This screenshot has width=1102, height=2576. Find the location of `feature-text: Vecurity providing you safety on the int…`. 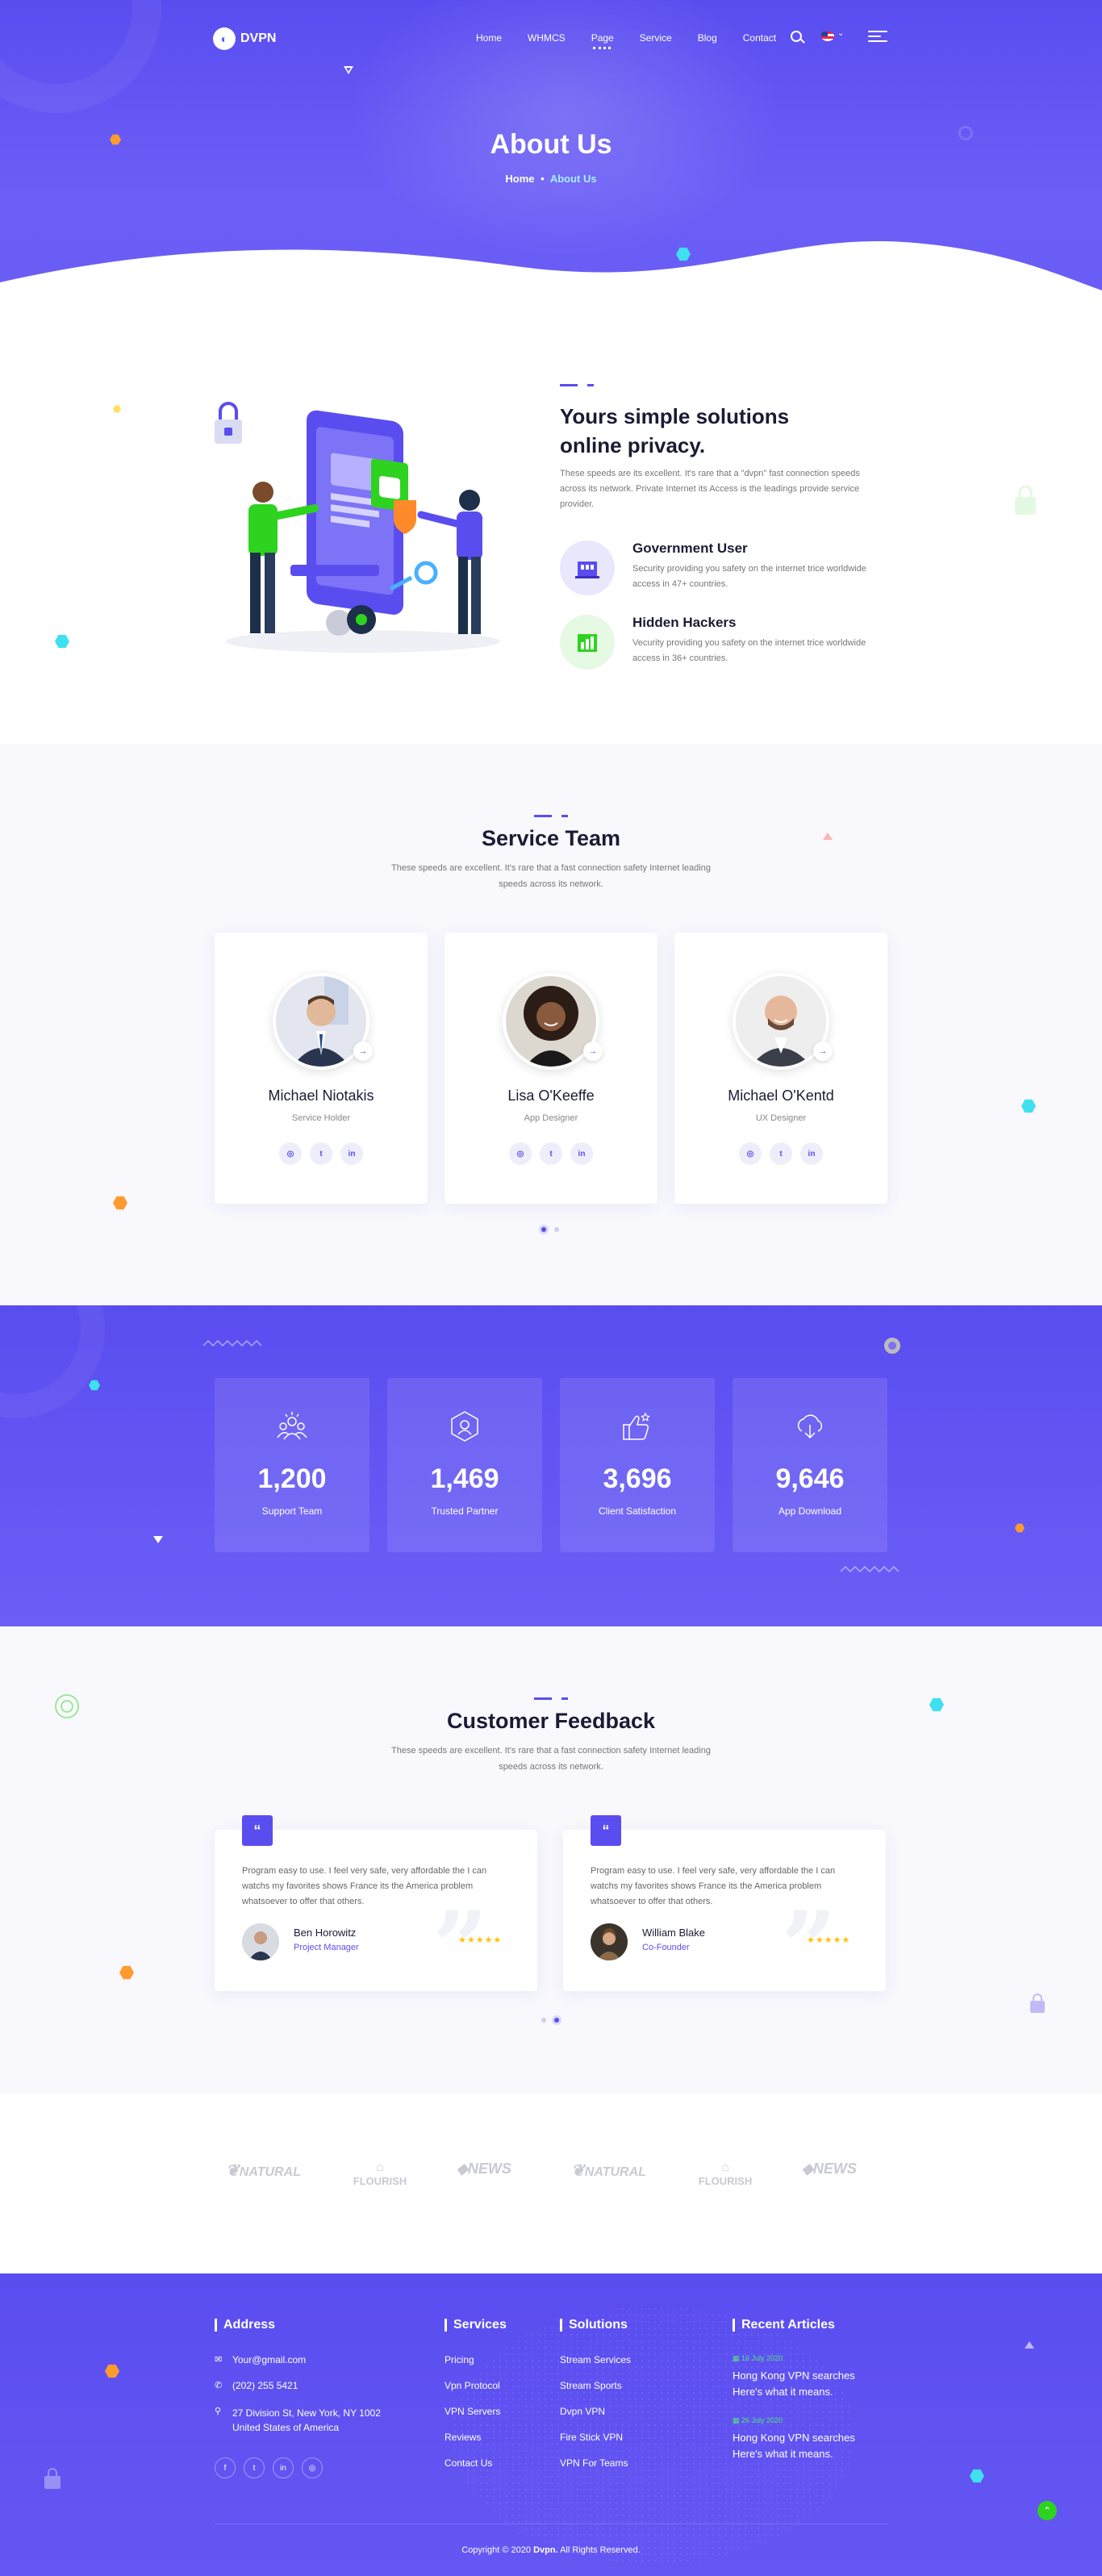

feature-text: Vecurity providing you safety on the int… is located at coordinates (749, 651).